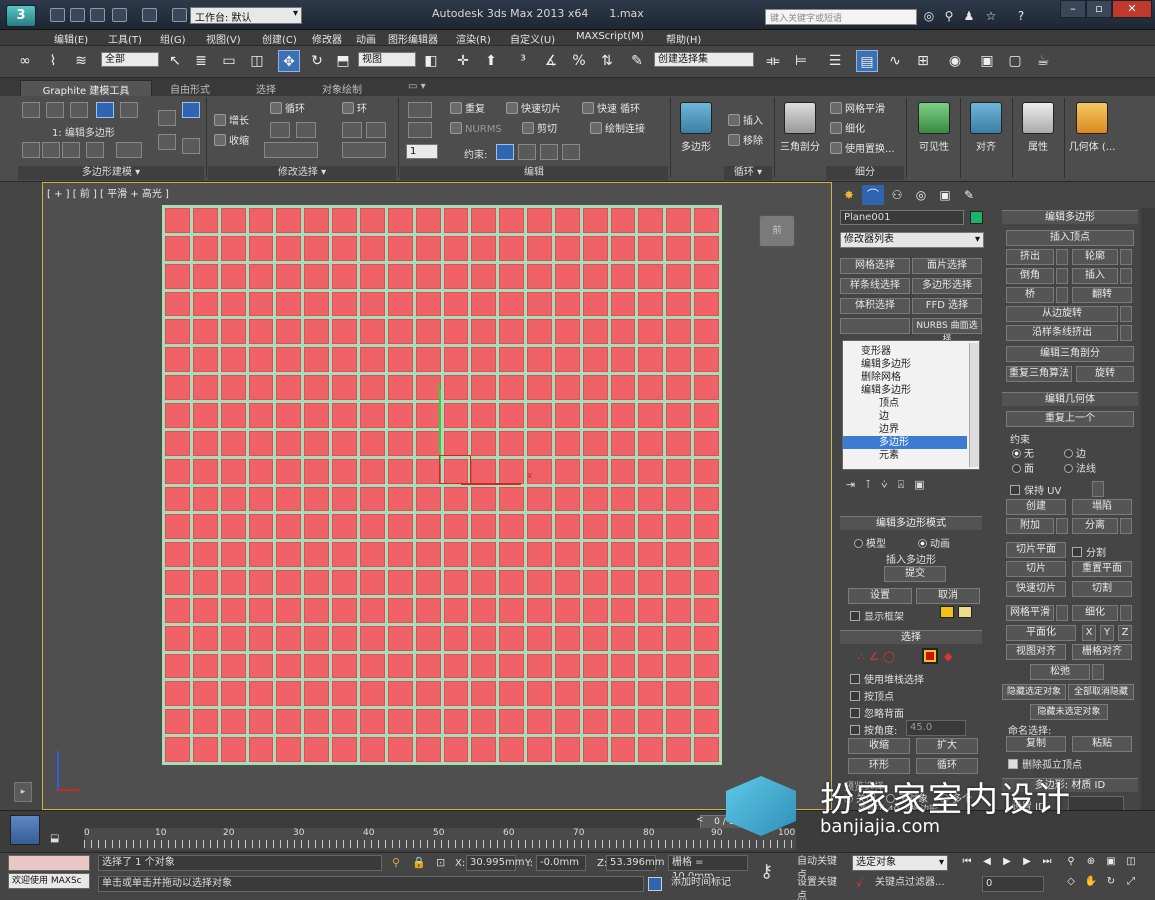 This screenshot has height=900, width=1155. I want to click on preserve-uv-icon, so click(31, 150).